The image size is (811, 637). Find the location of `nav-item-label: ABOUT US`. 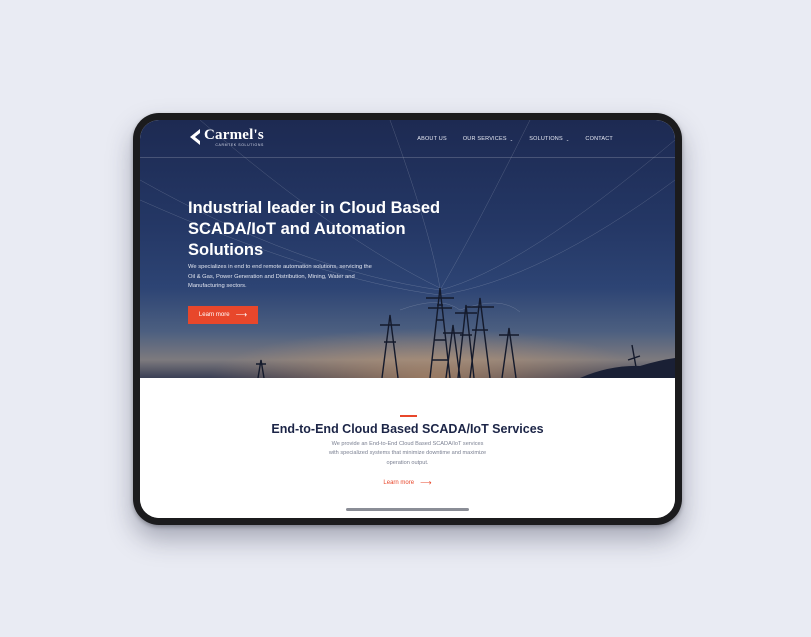

nav-item-label: ABOUT US is located at coordinates (432, 139).